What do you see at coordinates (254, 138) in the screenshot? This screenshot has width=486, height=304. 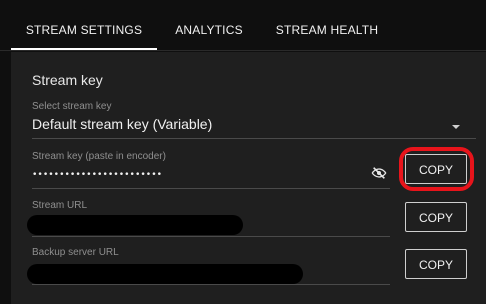 I see `select-stream-key-underline` at bounding box center [254, 138].